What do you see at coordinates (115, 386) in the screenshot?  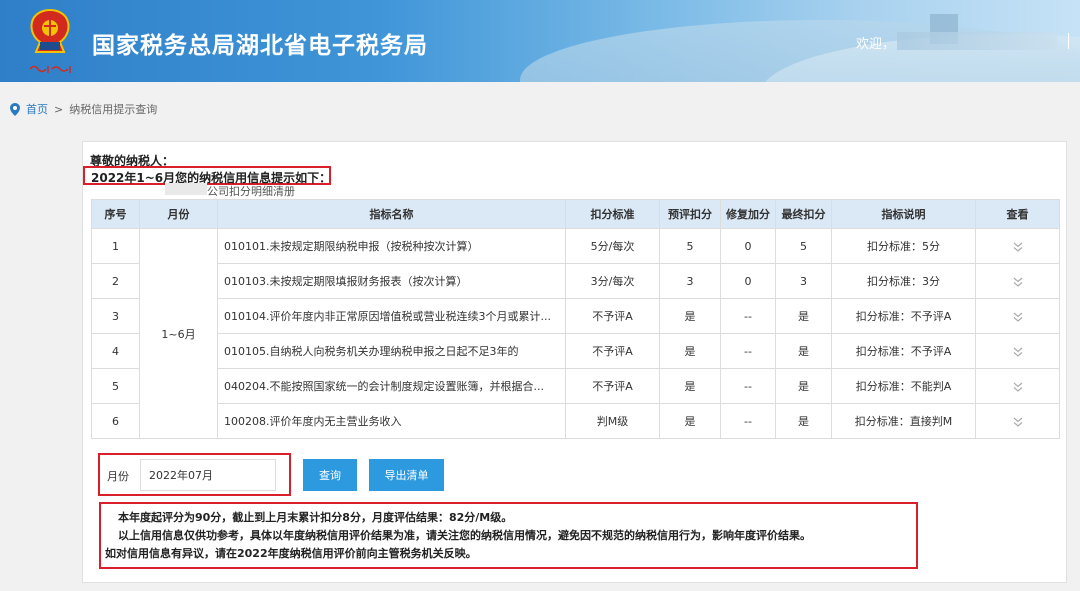 I see `row-no: 5` at bounding box center [115, 386].